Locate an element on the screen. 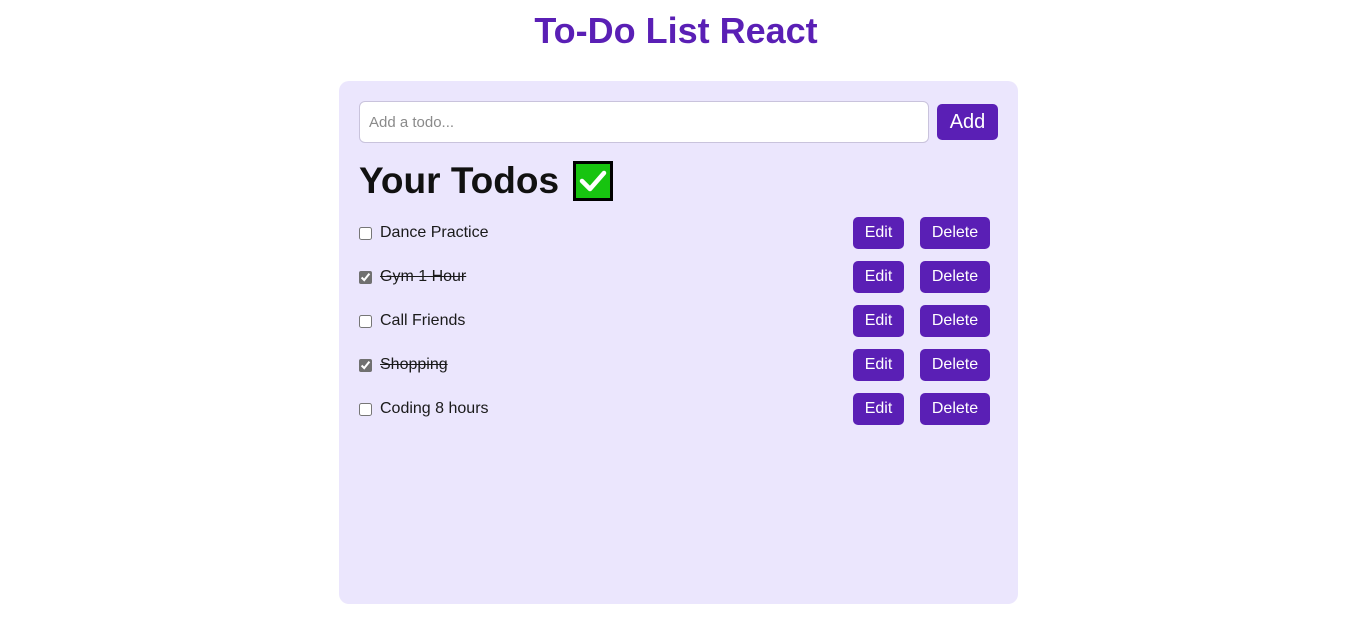  add-button: Add is located at coordinates (967, 122).